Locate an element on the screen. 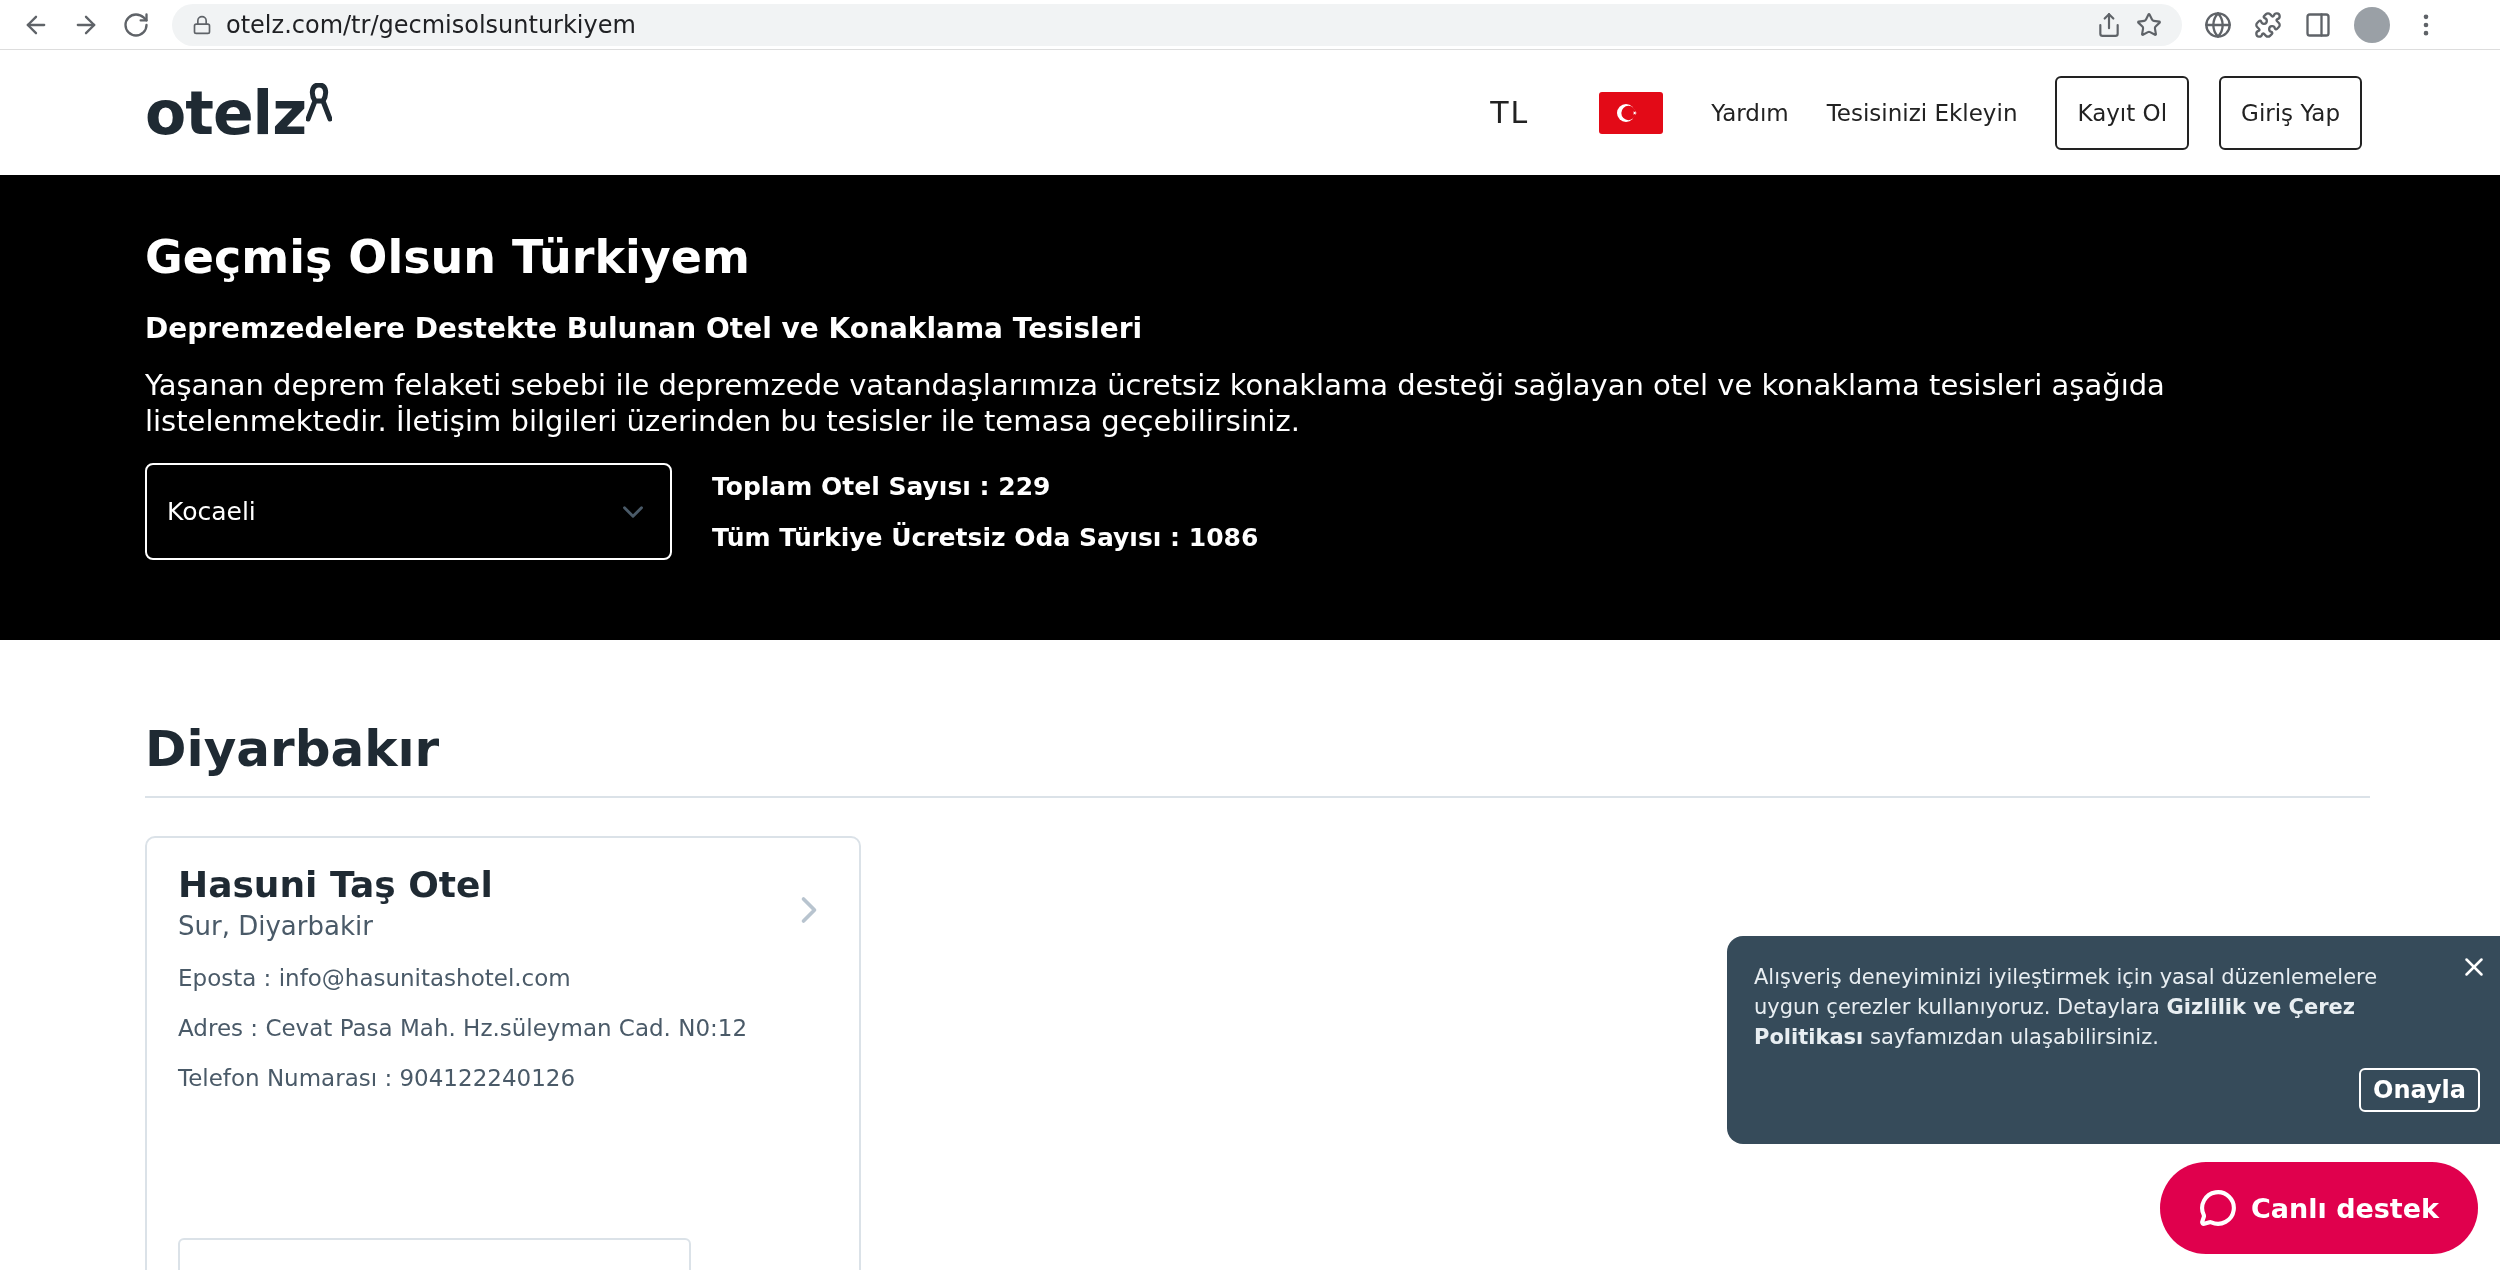 The width and height of the screenshot is (2500, 1270). sidebar-icon is located at coordinates (2318, 24).